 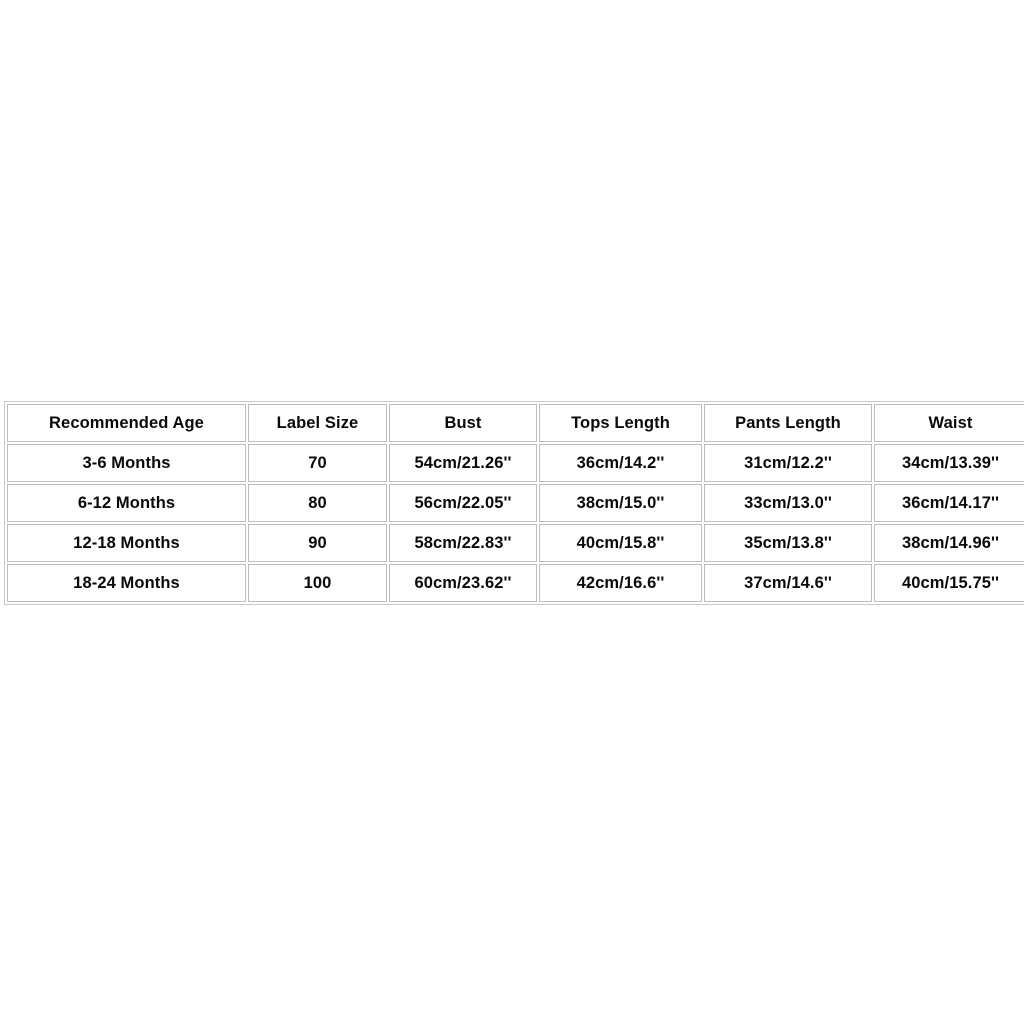 What do you see at coordinates (788, 543) in the screenshot?
I see `cell-pants-length: 35cm/13.8''` at bounding box center [788, 543].